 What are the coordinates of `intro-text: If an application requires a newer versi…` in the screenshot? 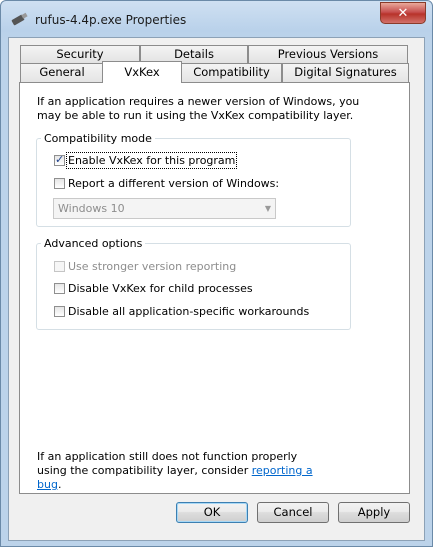 It's located at (198, 108).